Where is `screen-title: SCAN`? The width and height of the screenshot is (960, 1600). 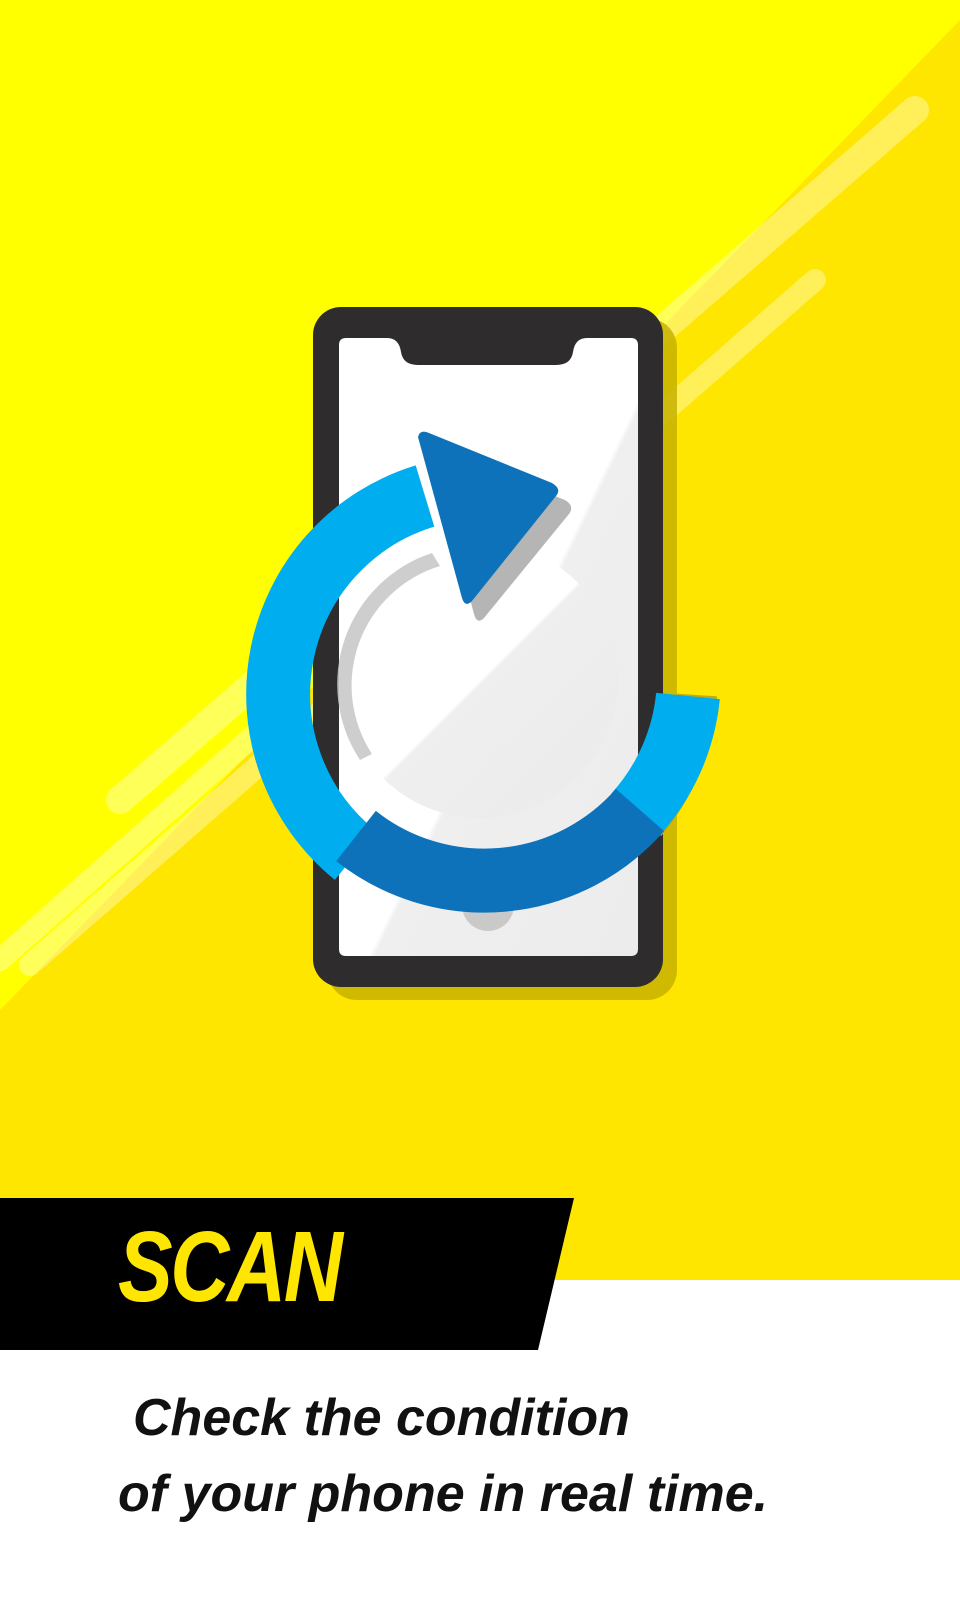
screen-title: SCAN is located at coordinates (230, 1267).